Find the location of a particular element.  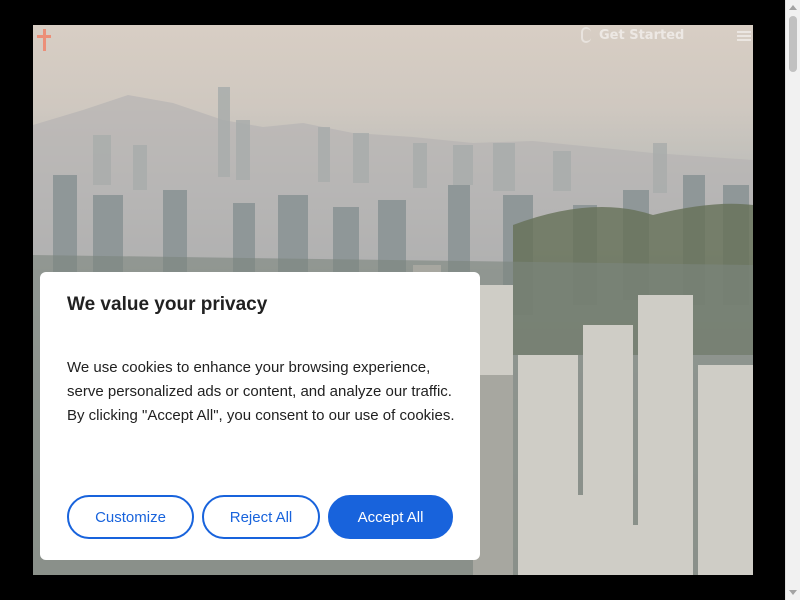

reject-all-button: Reject All is located at coordinates (261, 517).